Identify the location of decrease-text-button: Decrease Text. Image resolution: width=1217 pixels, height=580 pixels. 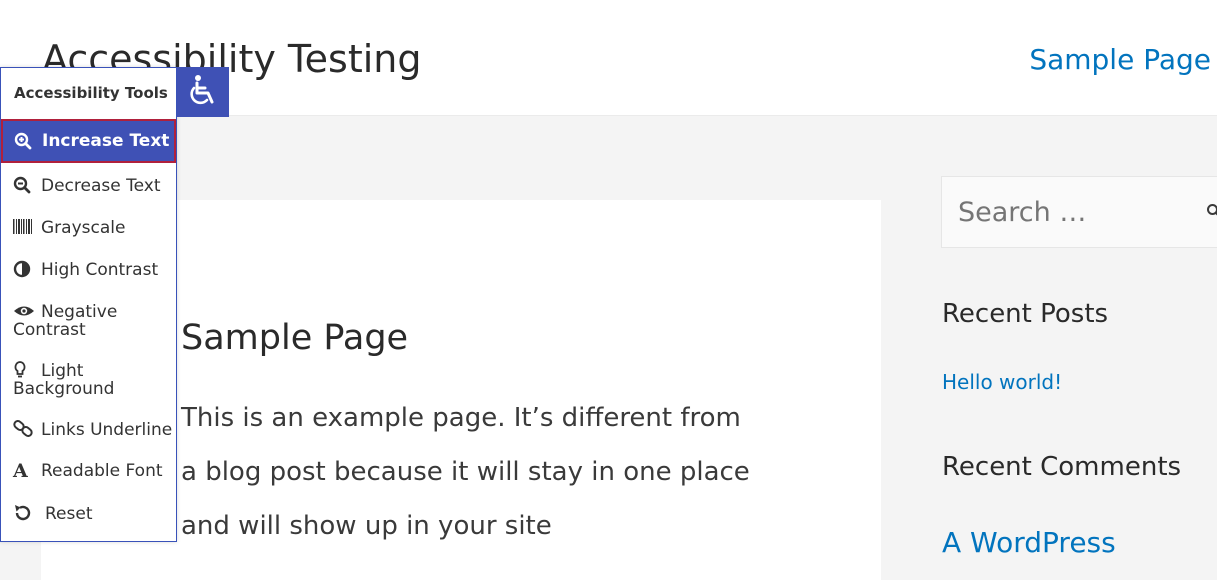
(88, 185).